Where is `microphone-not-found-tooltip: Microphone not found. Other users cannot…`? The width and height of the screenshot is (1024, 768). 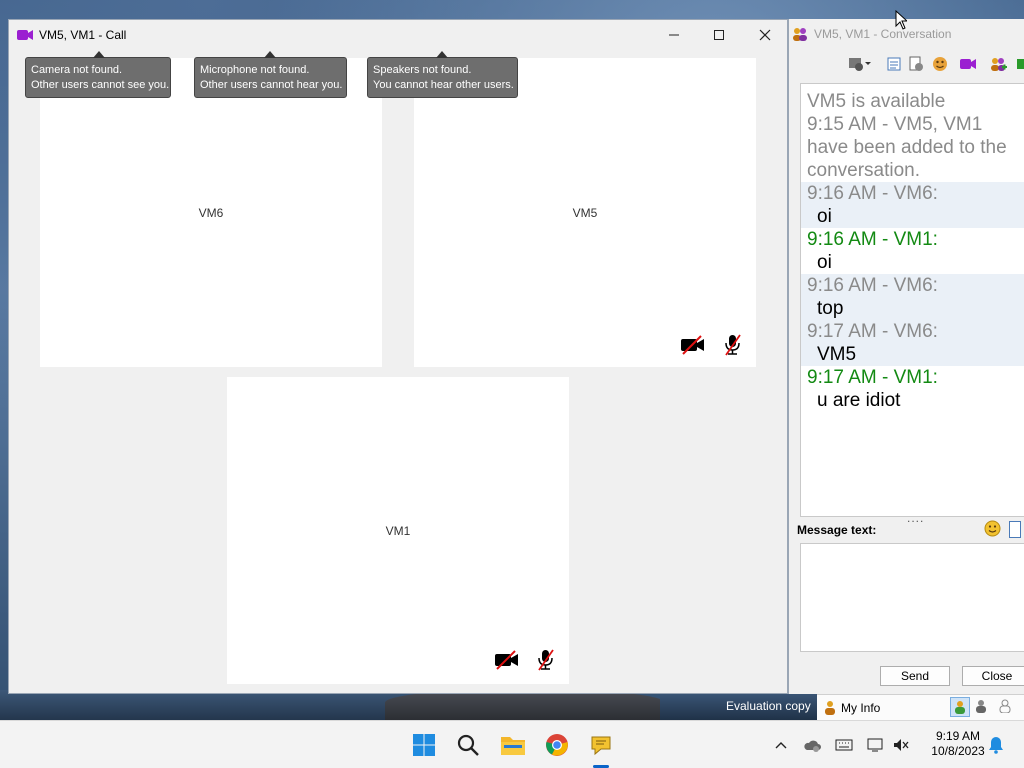
microphone-not-found-tooltip: Microphone not found. Other users cannot… is located at coordinates (270, 74).